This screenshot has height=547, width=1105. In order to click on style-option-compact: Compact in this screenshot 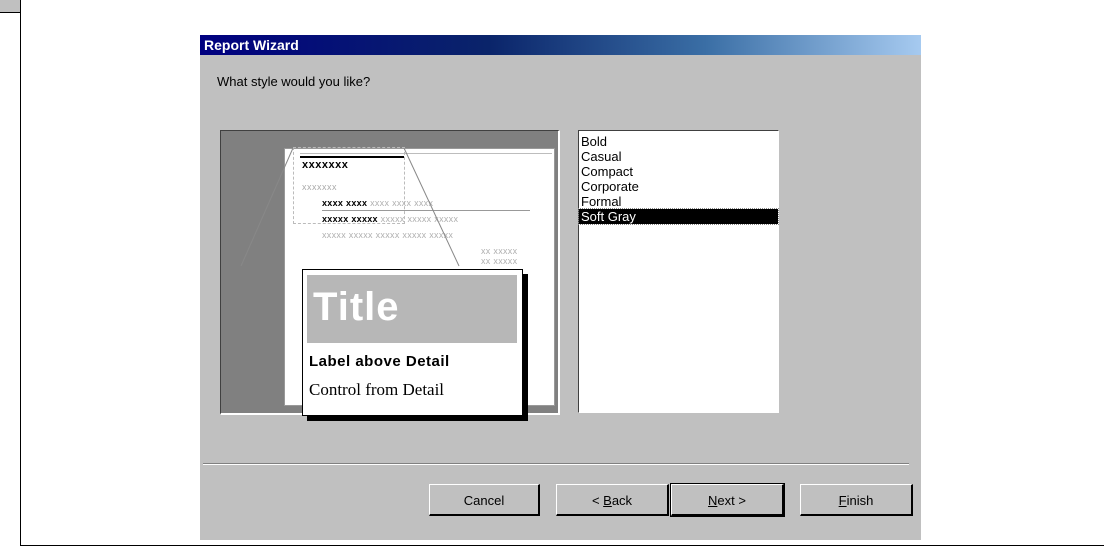, I will do `click(678, 171)`.